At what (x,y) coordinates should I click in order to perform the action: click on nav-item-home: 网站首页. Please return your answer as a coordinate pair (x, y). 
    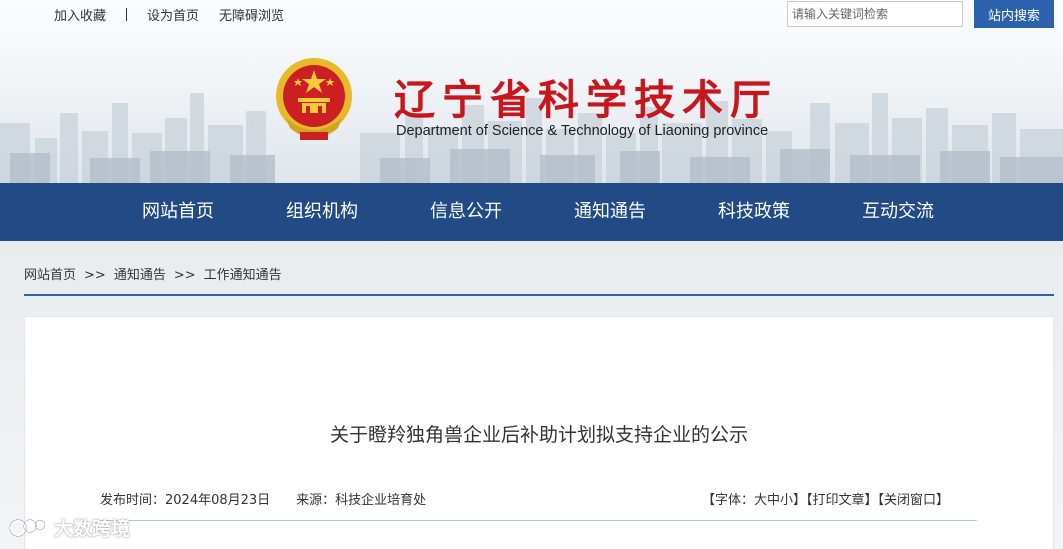
    Looking at the image, I should click on (178, 212).